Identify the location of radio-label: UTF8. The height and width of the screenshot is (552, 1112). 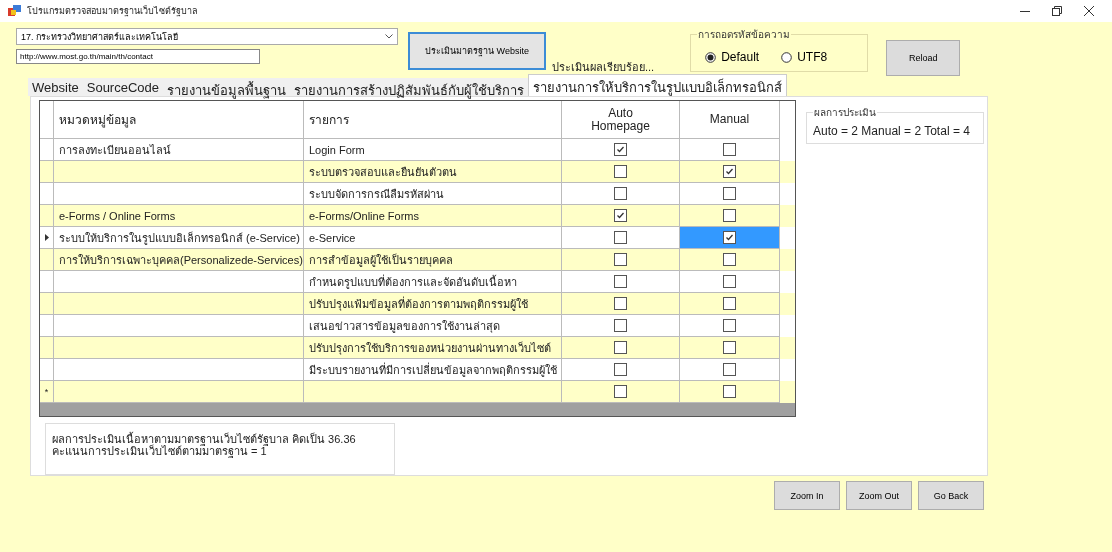
(812, 57).